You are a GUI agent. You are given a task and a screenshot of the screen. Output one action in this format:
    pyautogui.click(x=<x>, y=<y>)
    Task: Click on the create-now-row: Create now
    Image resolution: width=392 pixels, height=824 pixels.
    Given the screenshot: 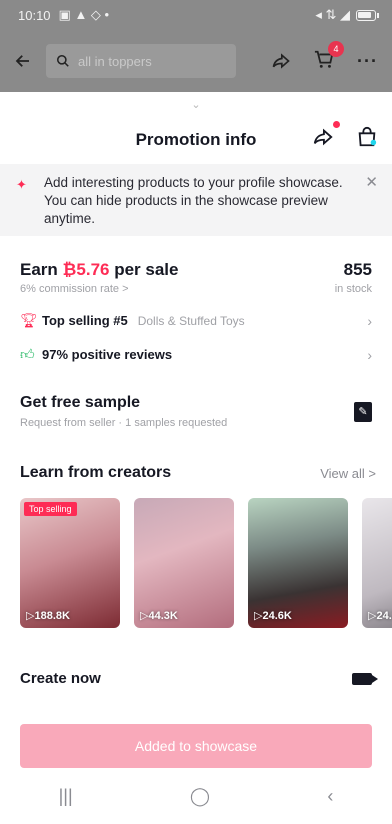 What is the action you would take?
    pyautogui.click(x=199, y=678)
    